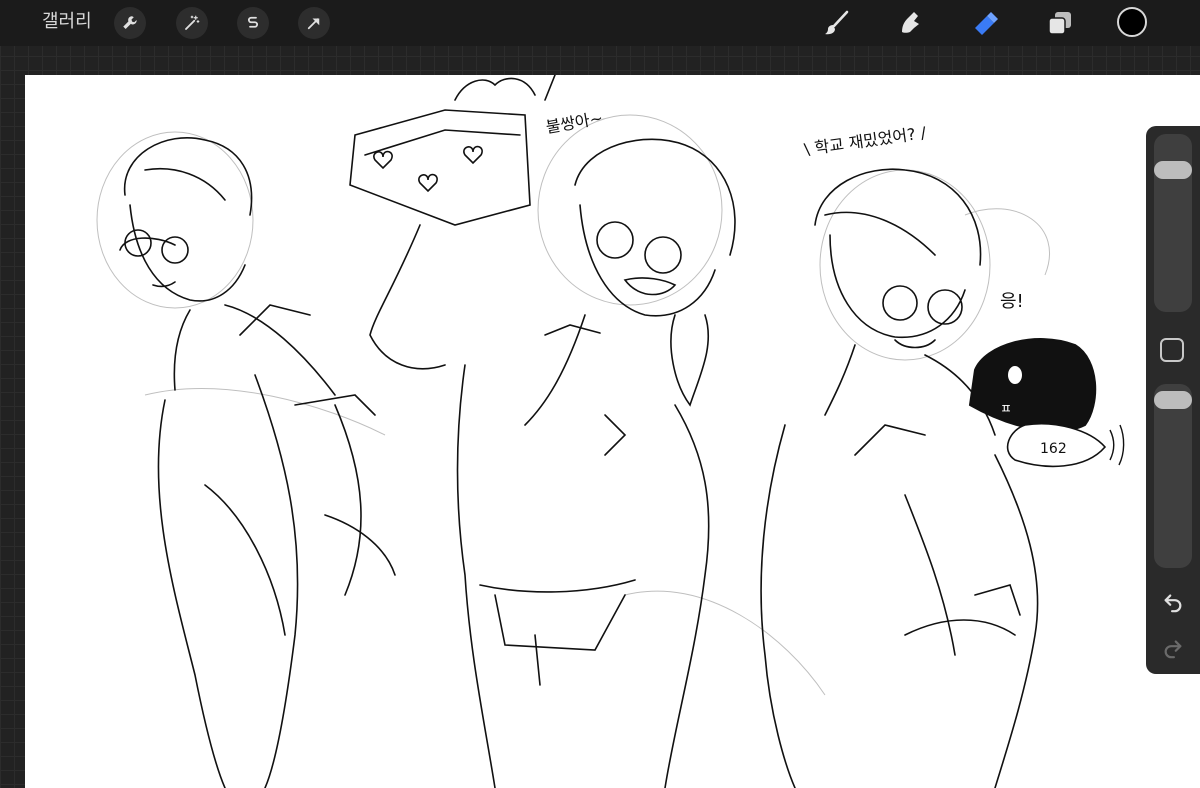  Describe the element at coordinates (1173, 170) in the screenshot. I see `brush-size-thumb` at that location.